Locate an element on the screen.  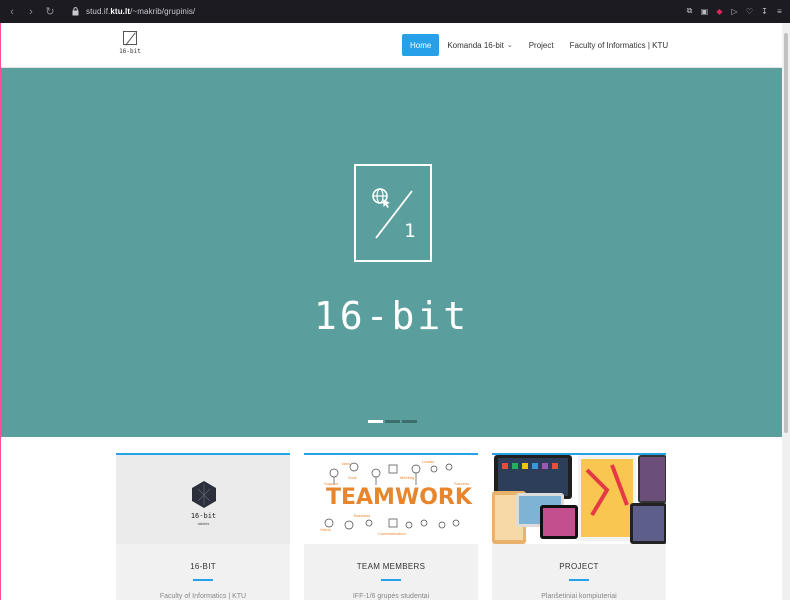
card-title: TEAM MEMBERS is located at coordinates (391, 566).